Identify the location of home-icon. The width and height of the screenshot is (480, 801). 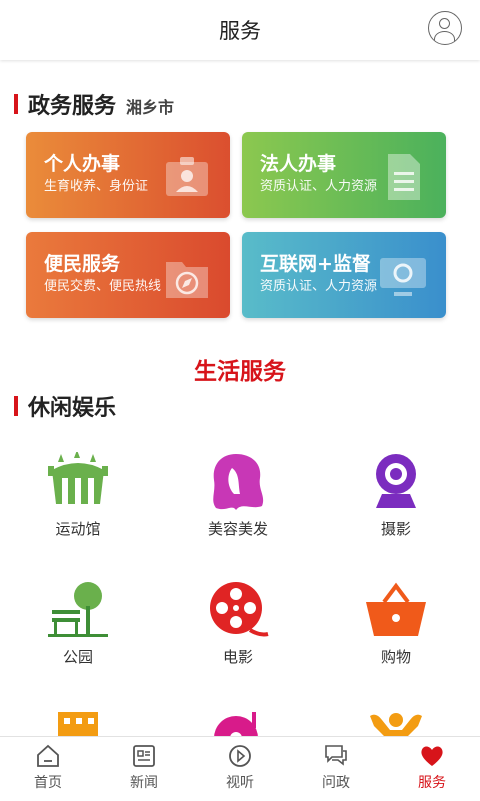
(48, 755).